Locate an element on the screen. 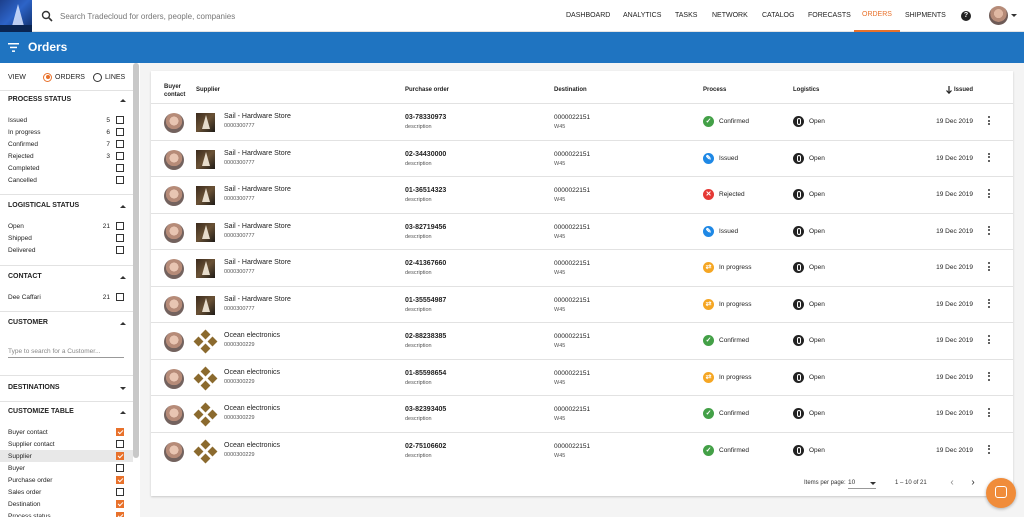  filter-option: In progress 6 is located at coordinates (66, 132).